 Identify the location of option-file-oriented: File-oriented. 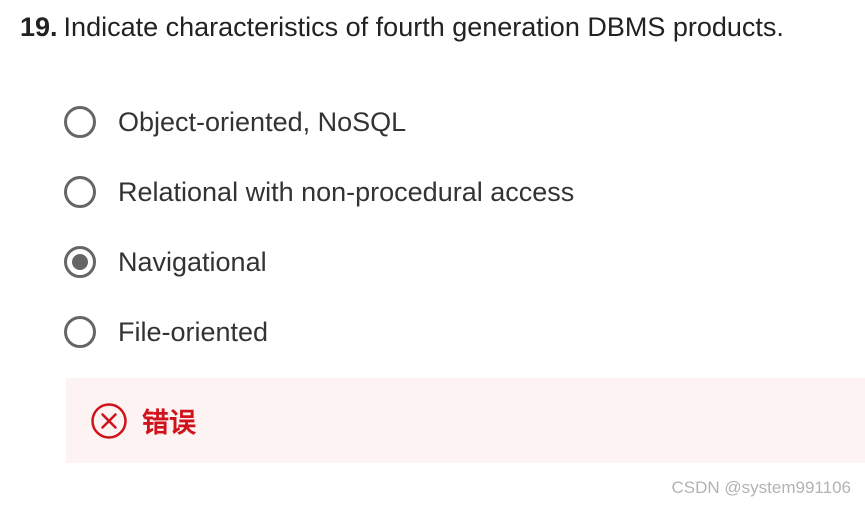
(319, 332).